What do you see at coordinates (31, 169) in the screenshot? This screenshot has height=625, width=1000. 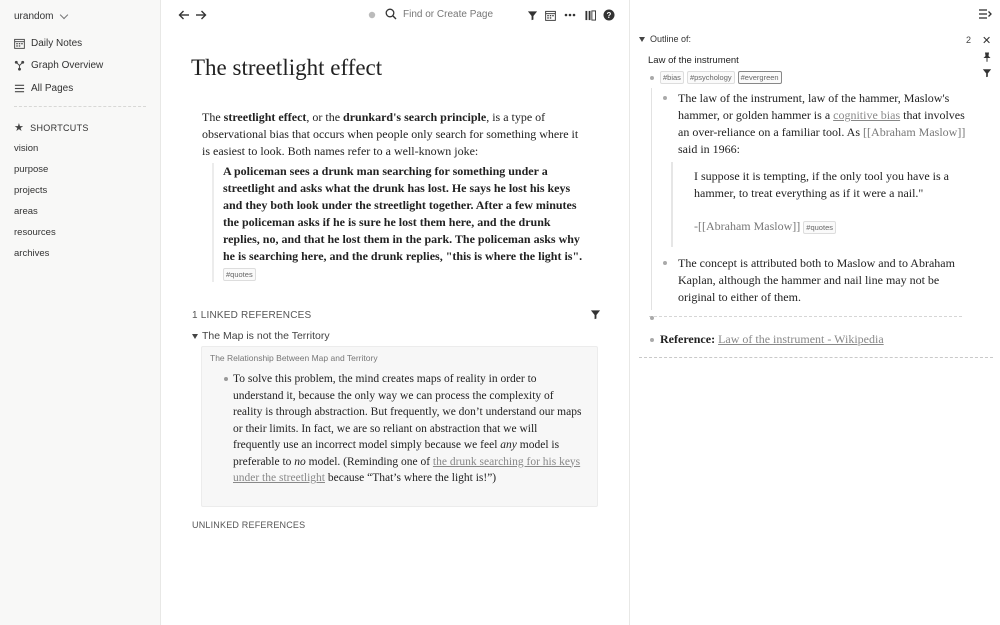 I see `shortcut-purpose: purpose` at bounding box center [31, 169].